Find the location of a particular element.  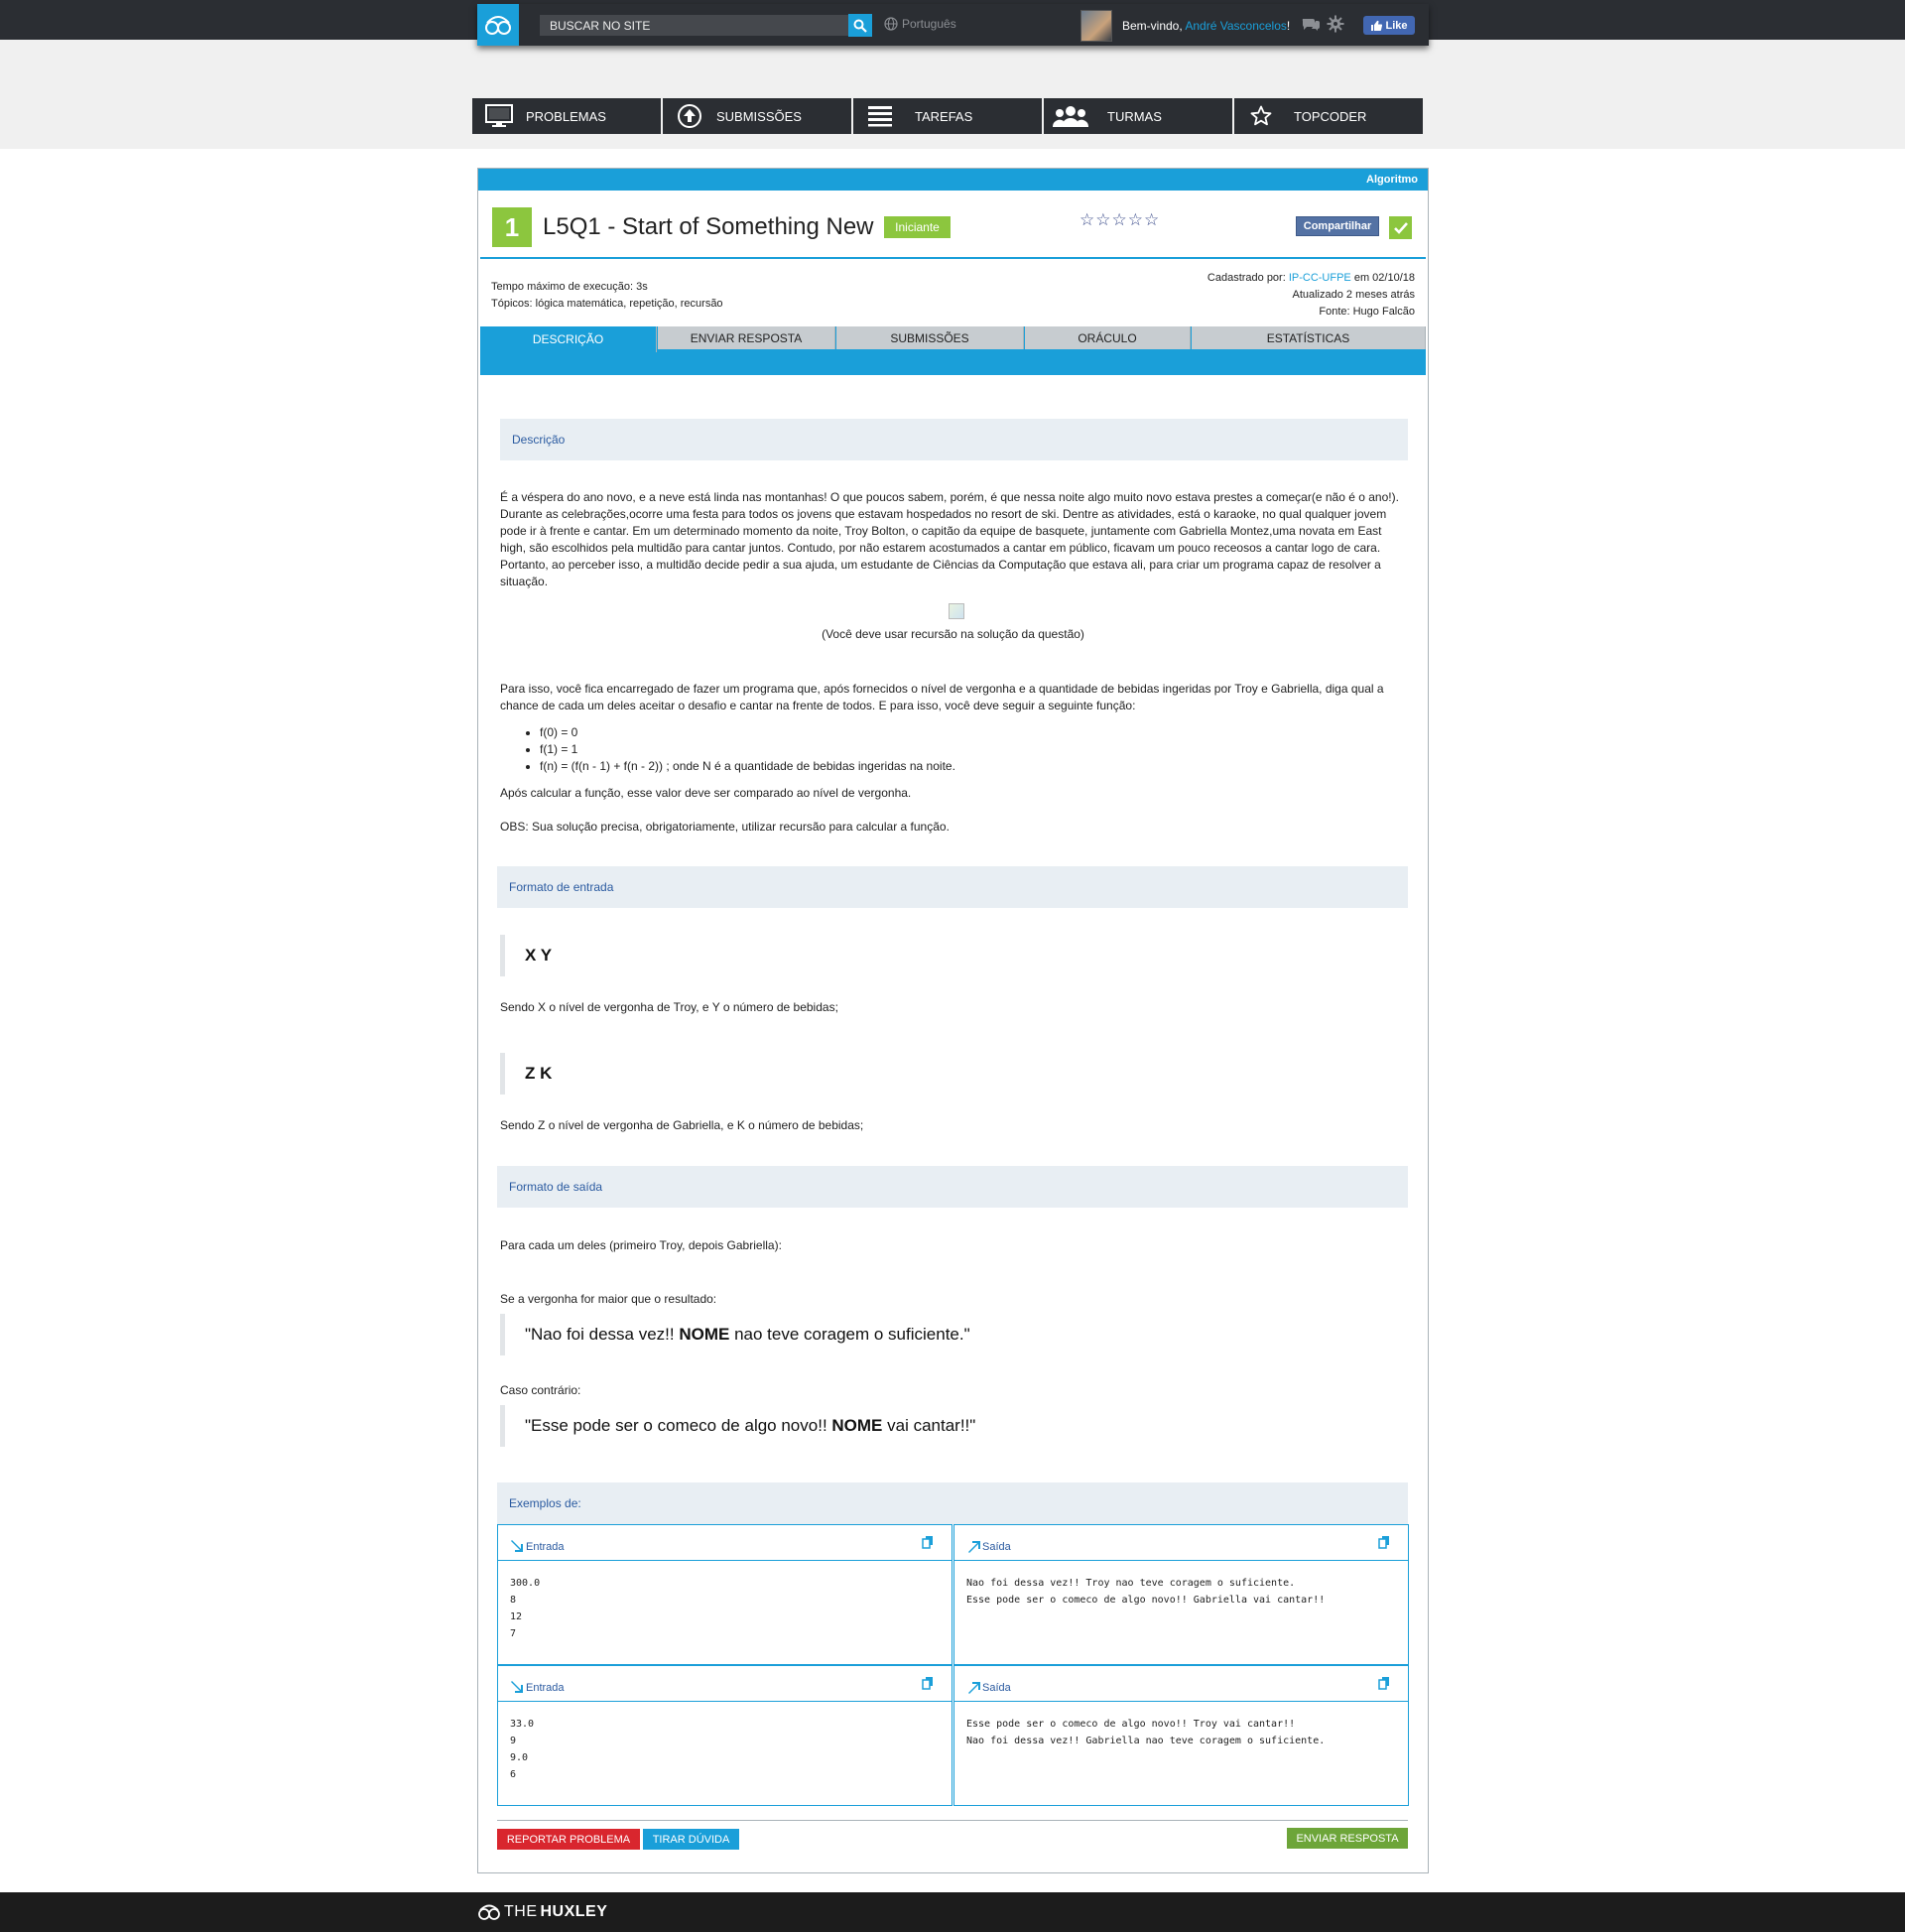

messages-button is located at coordinates (1311, 26).